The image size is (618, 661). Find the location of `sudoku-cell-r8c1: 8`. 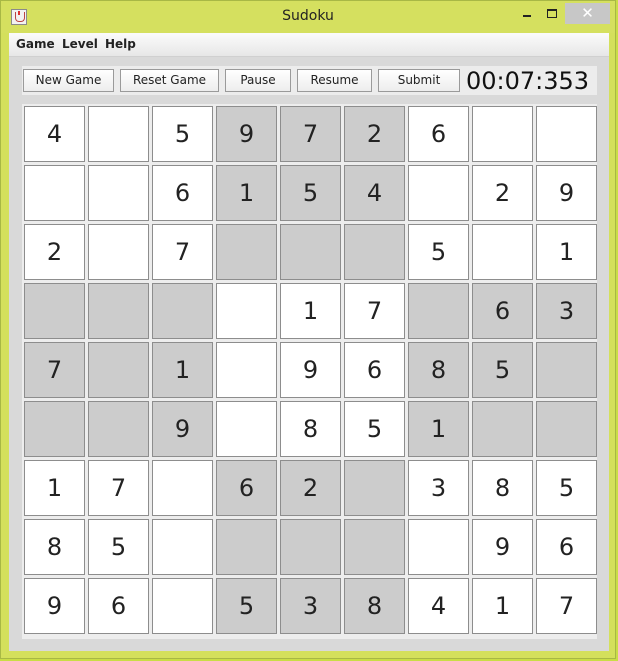

sudoku-cell-r8c1: 8 is located at coordinates (54, 547).